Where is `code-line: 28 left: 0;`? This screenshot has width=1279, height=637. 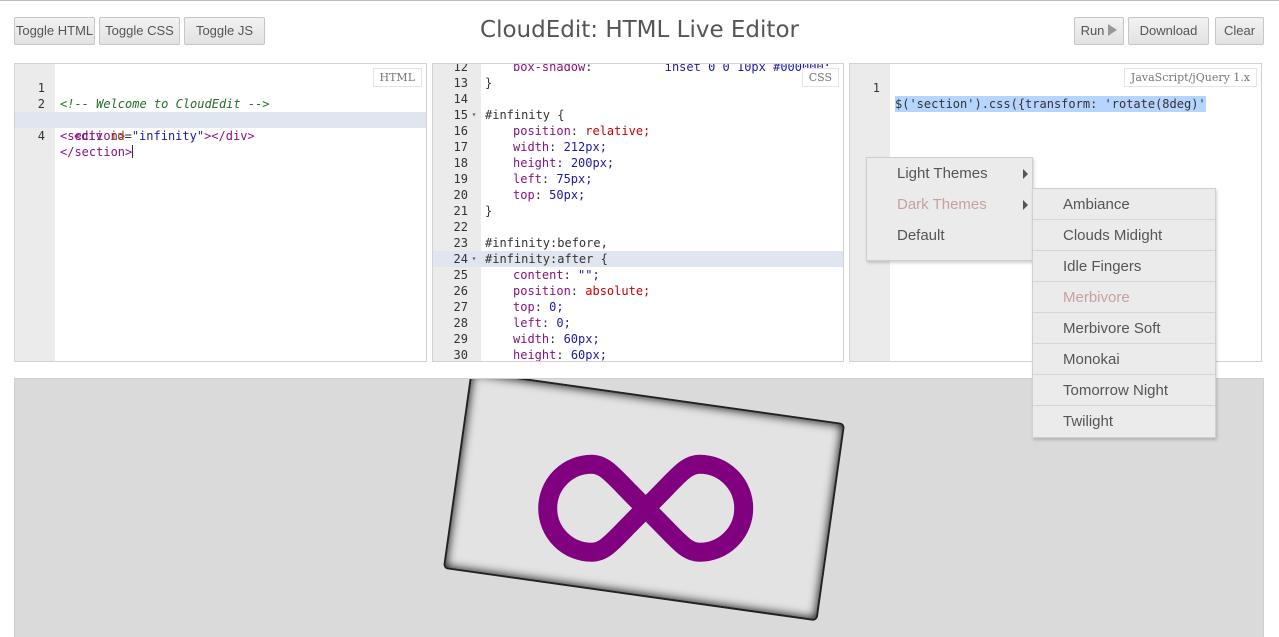 code-line: 28 left: 0; is located at coordinates (638, 323).